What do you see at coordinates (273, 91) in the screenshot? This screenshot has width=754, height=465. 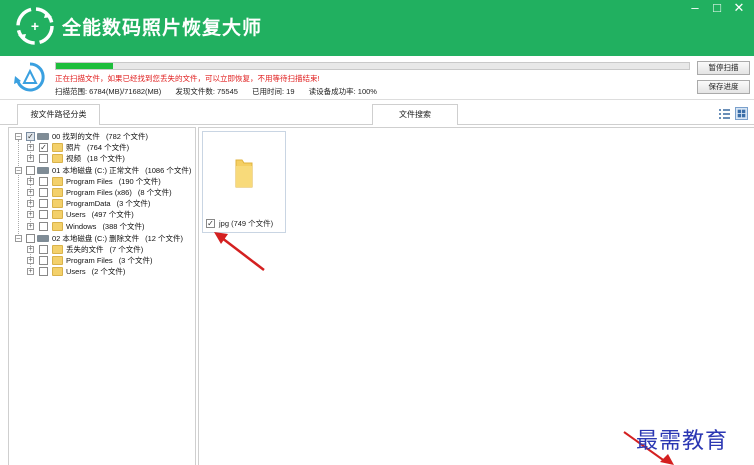 I see `elapsed-time: 已用时间: 19` at bounding box center [273, 91].